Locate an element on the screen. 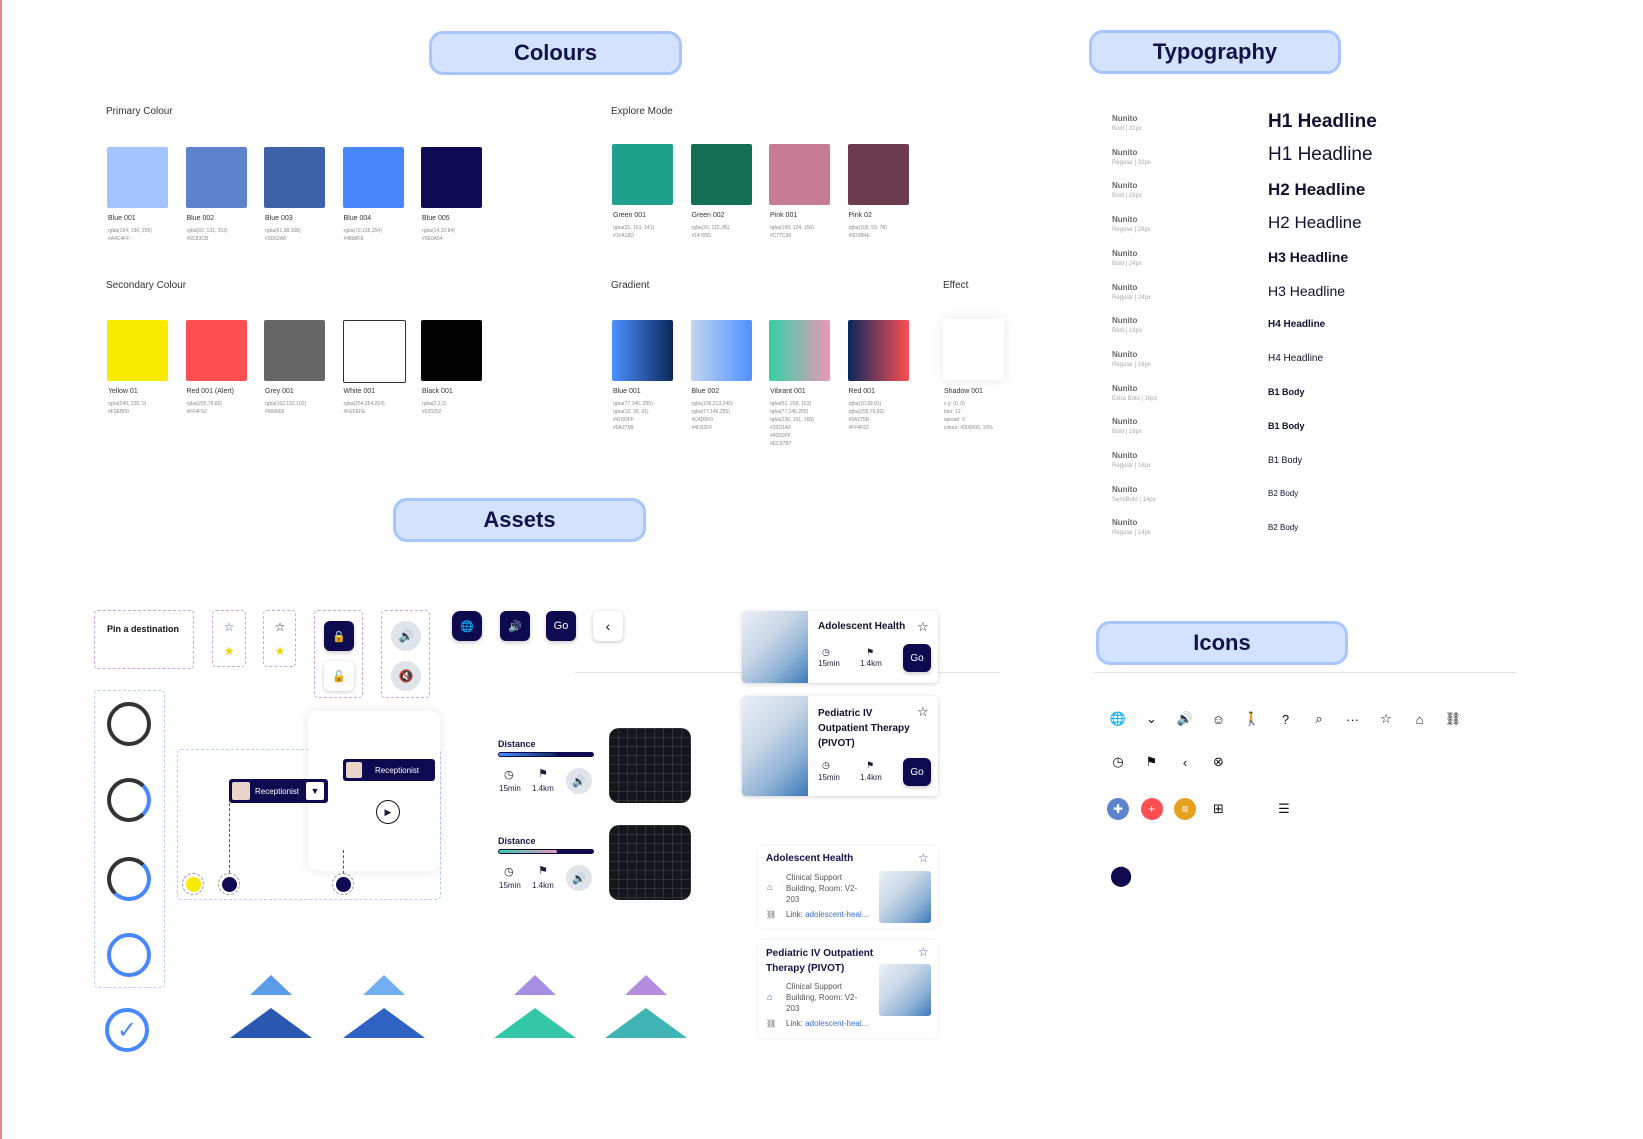  swatch-name: Yellow 01 is located at coordinates (123, 391).